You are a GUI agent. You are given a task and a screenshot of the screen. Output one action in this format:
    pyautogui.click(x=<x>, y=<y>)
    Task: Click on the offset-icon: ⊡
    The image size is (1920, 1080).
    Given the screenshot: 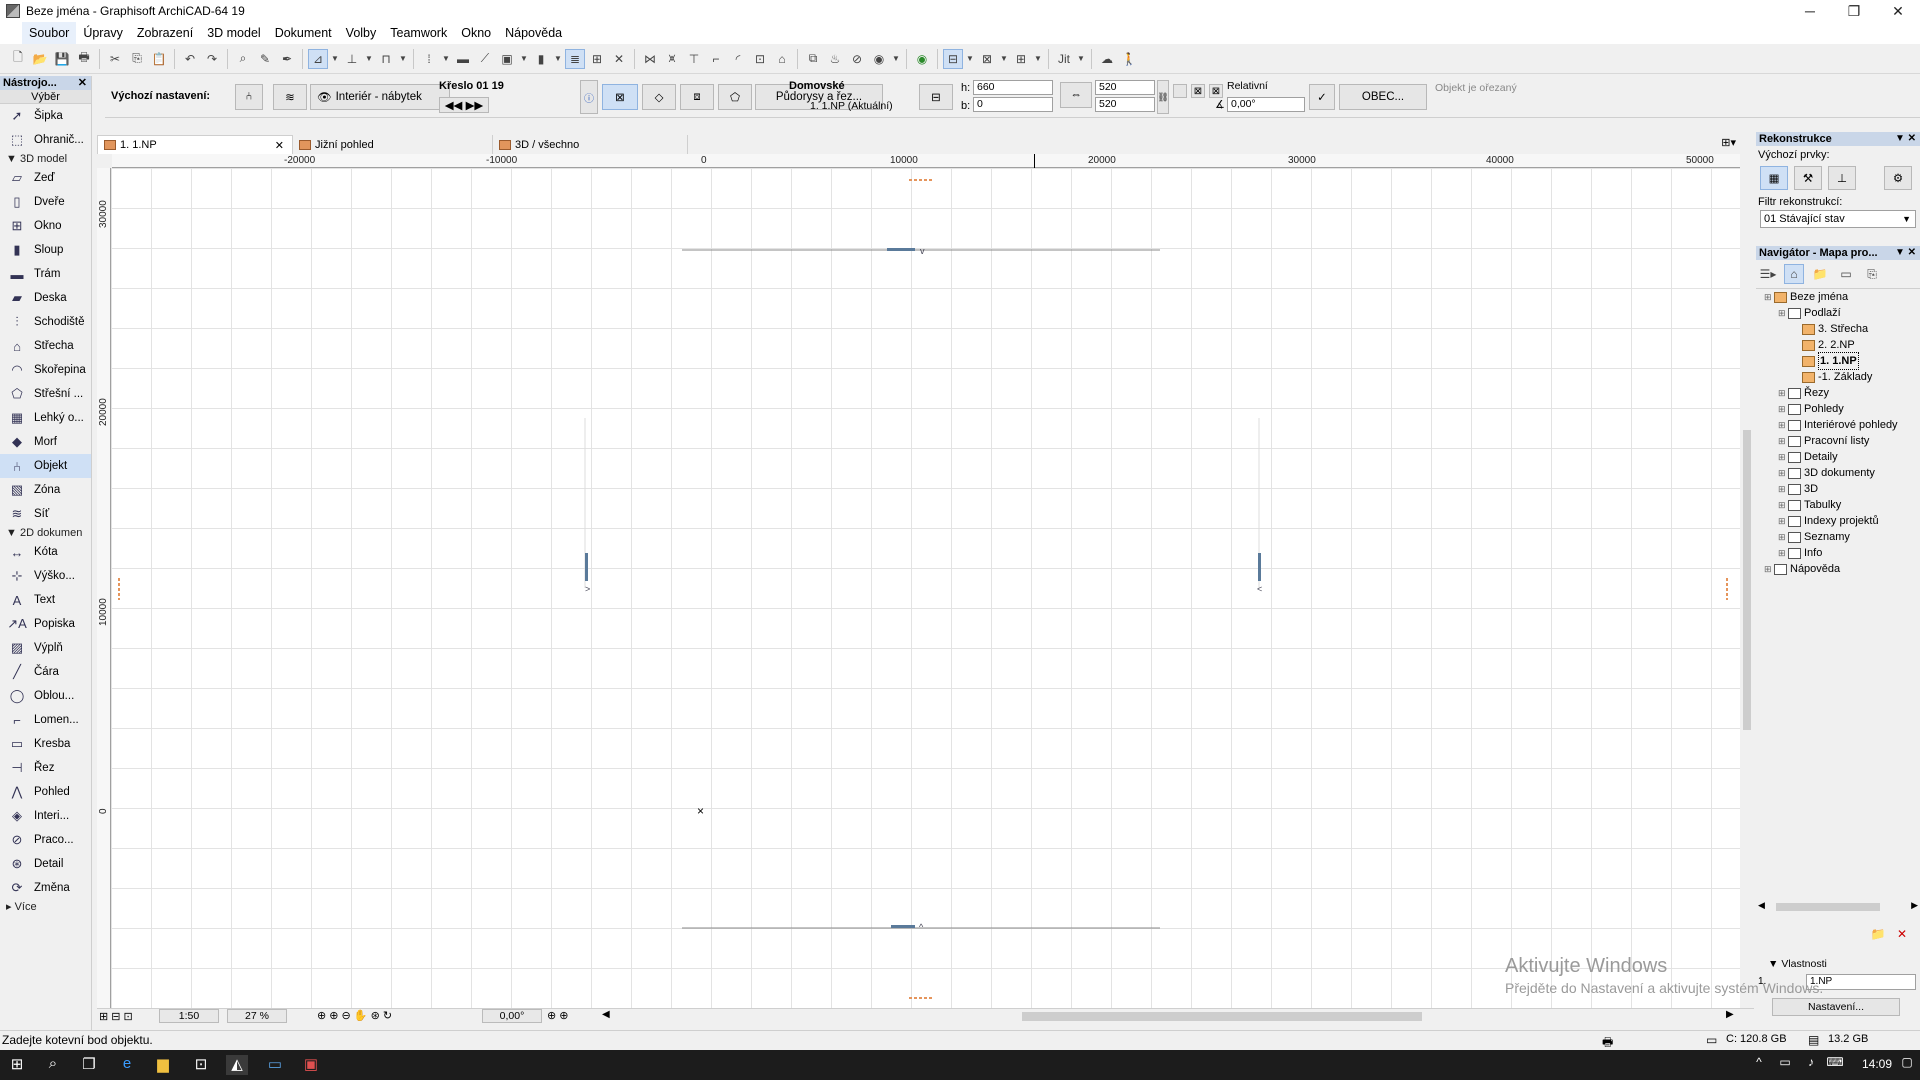 What is the action you would take?
    pyautogui.click(x=760, y=59)
    